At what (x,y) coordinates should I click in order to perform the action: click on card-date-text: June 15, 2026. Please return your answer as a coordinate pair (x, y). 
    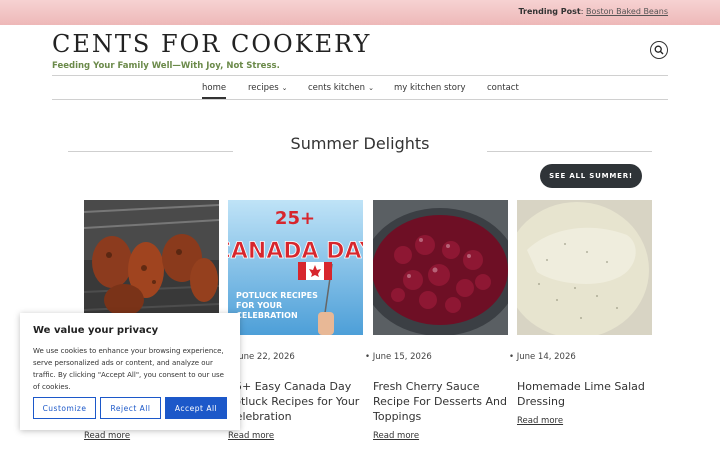
    Looking at the image, I should click on (402, 357).